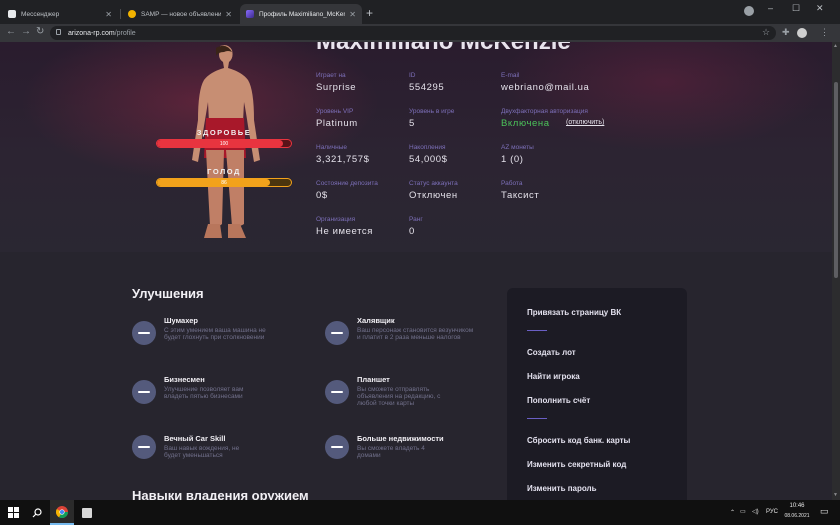  I want to click on page-scrollbar: ▲ ▼, so click(836, 271).